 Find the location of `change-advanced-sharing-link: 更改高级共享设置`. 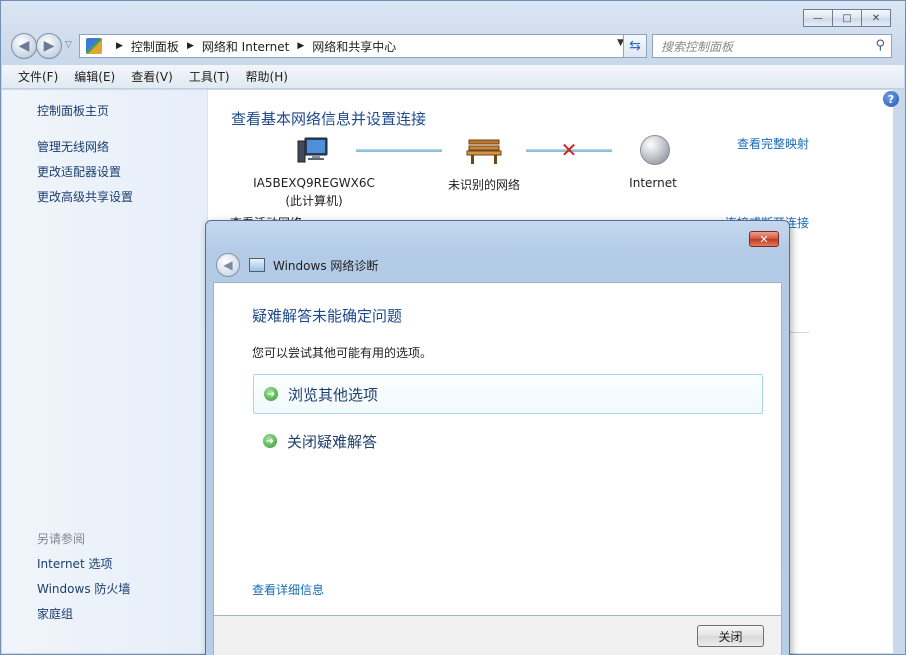

change-advanced-sharing-link: 更改高级共享设置 is located at coordinates (85, 196).